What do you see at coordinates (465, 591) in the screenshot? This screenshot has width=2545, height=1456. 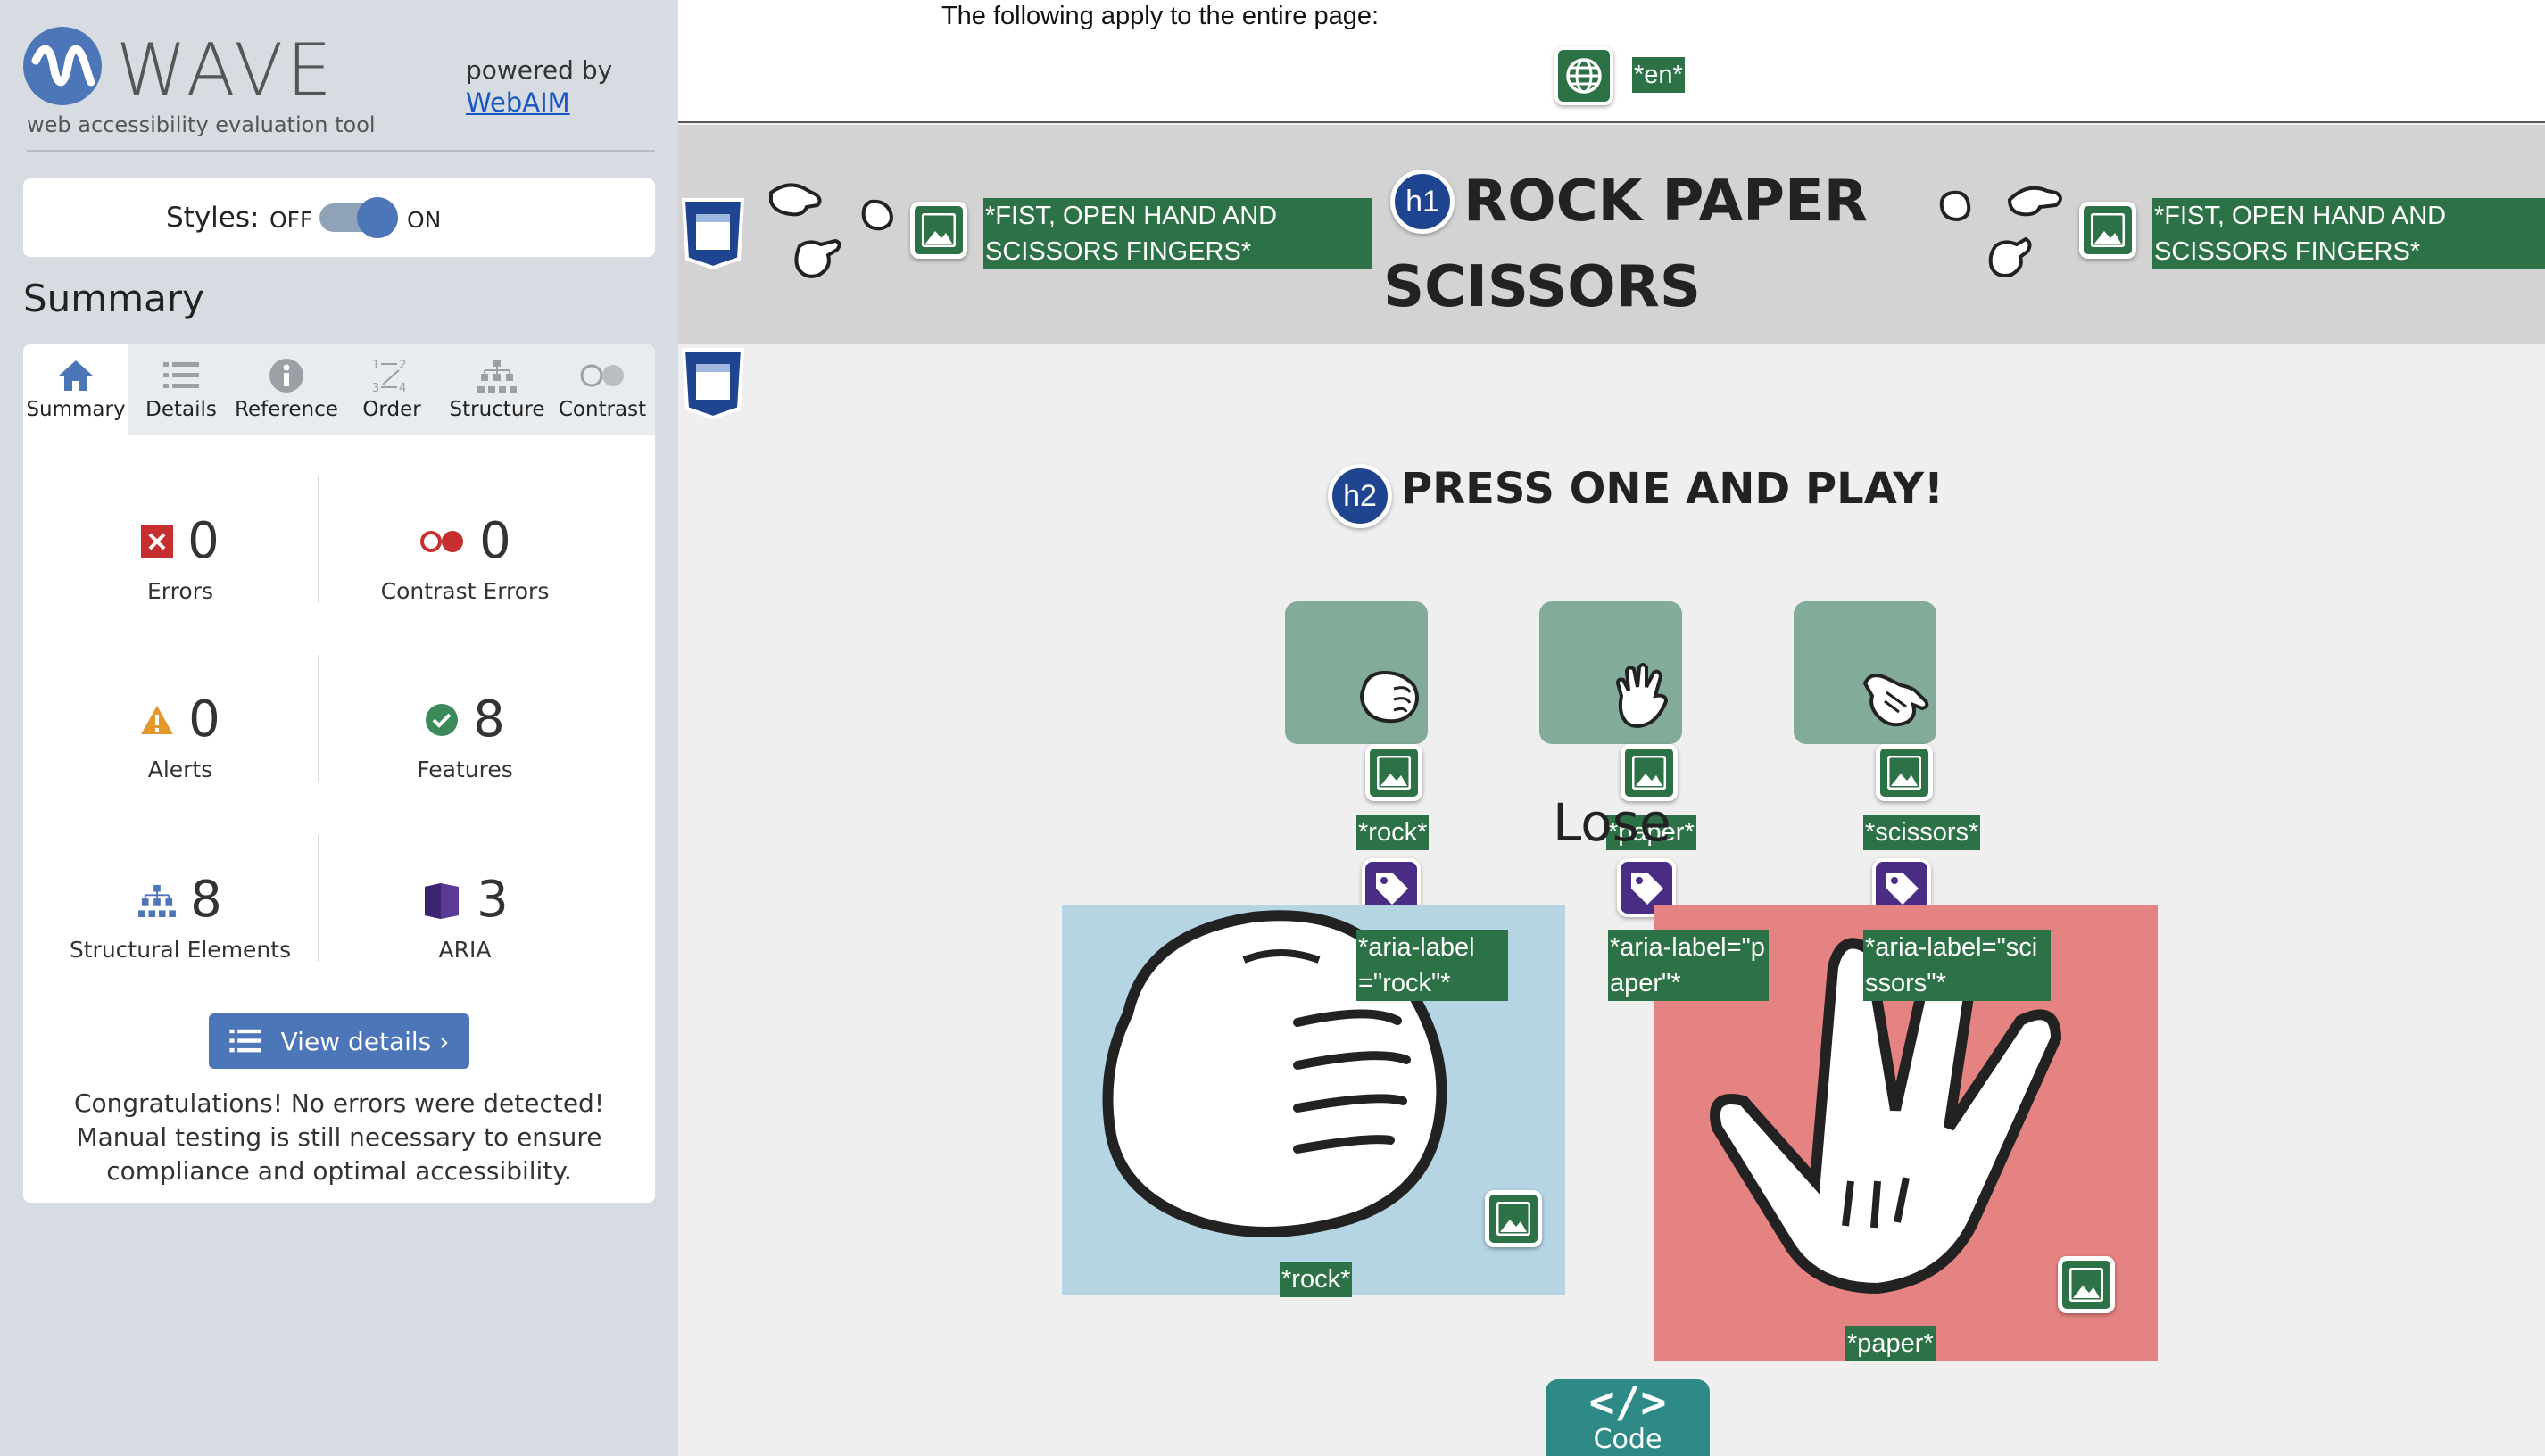 I see `contrast-errors-label: Contrast Errors` at bounding box center [465, 591].